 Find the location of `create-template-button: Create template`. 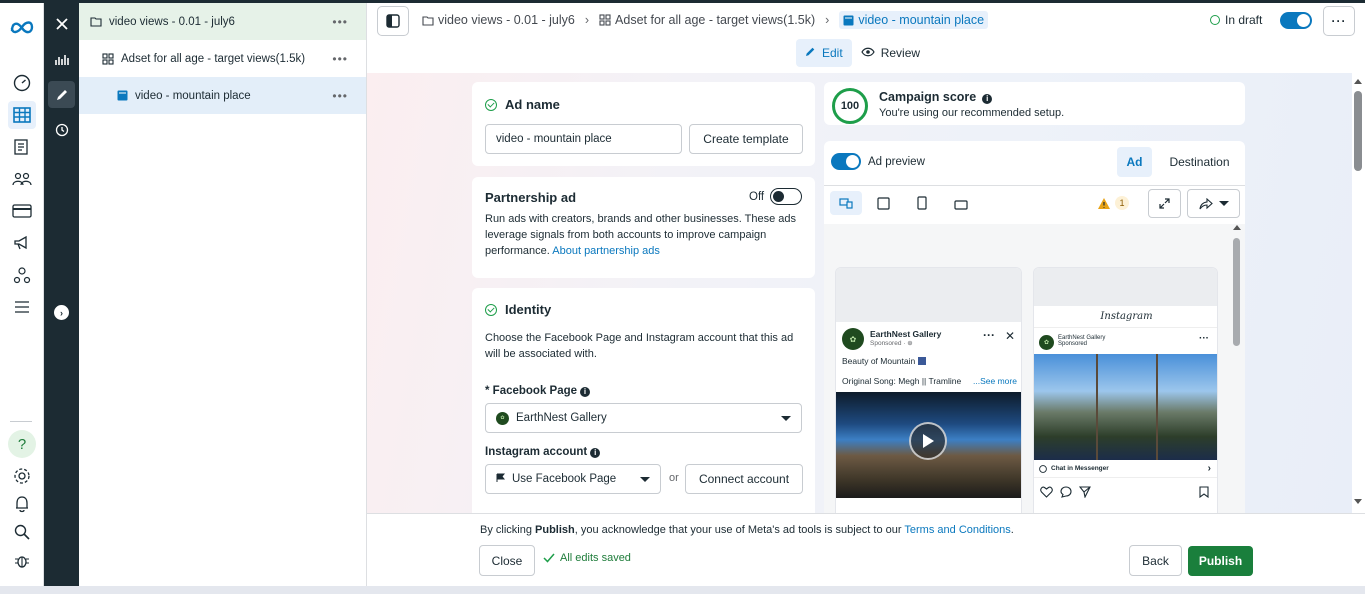

create-template-button: Create template is located at coordinates (746, 139).